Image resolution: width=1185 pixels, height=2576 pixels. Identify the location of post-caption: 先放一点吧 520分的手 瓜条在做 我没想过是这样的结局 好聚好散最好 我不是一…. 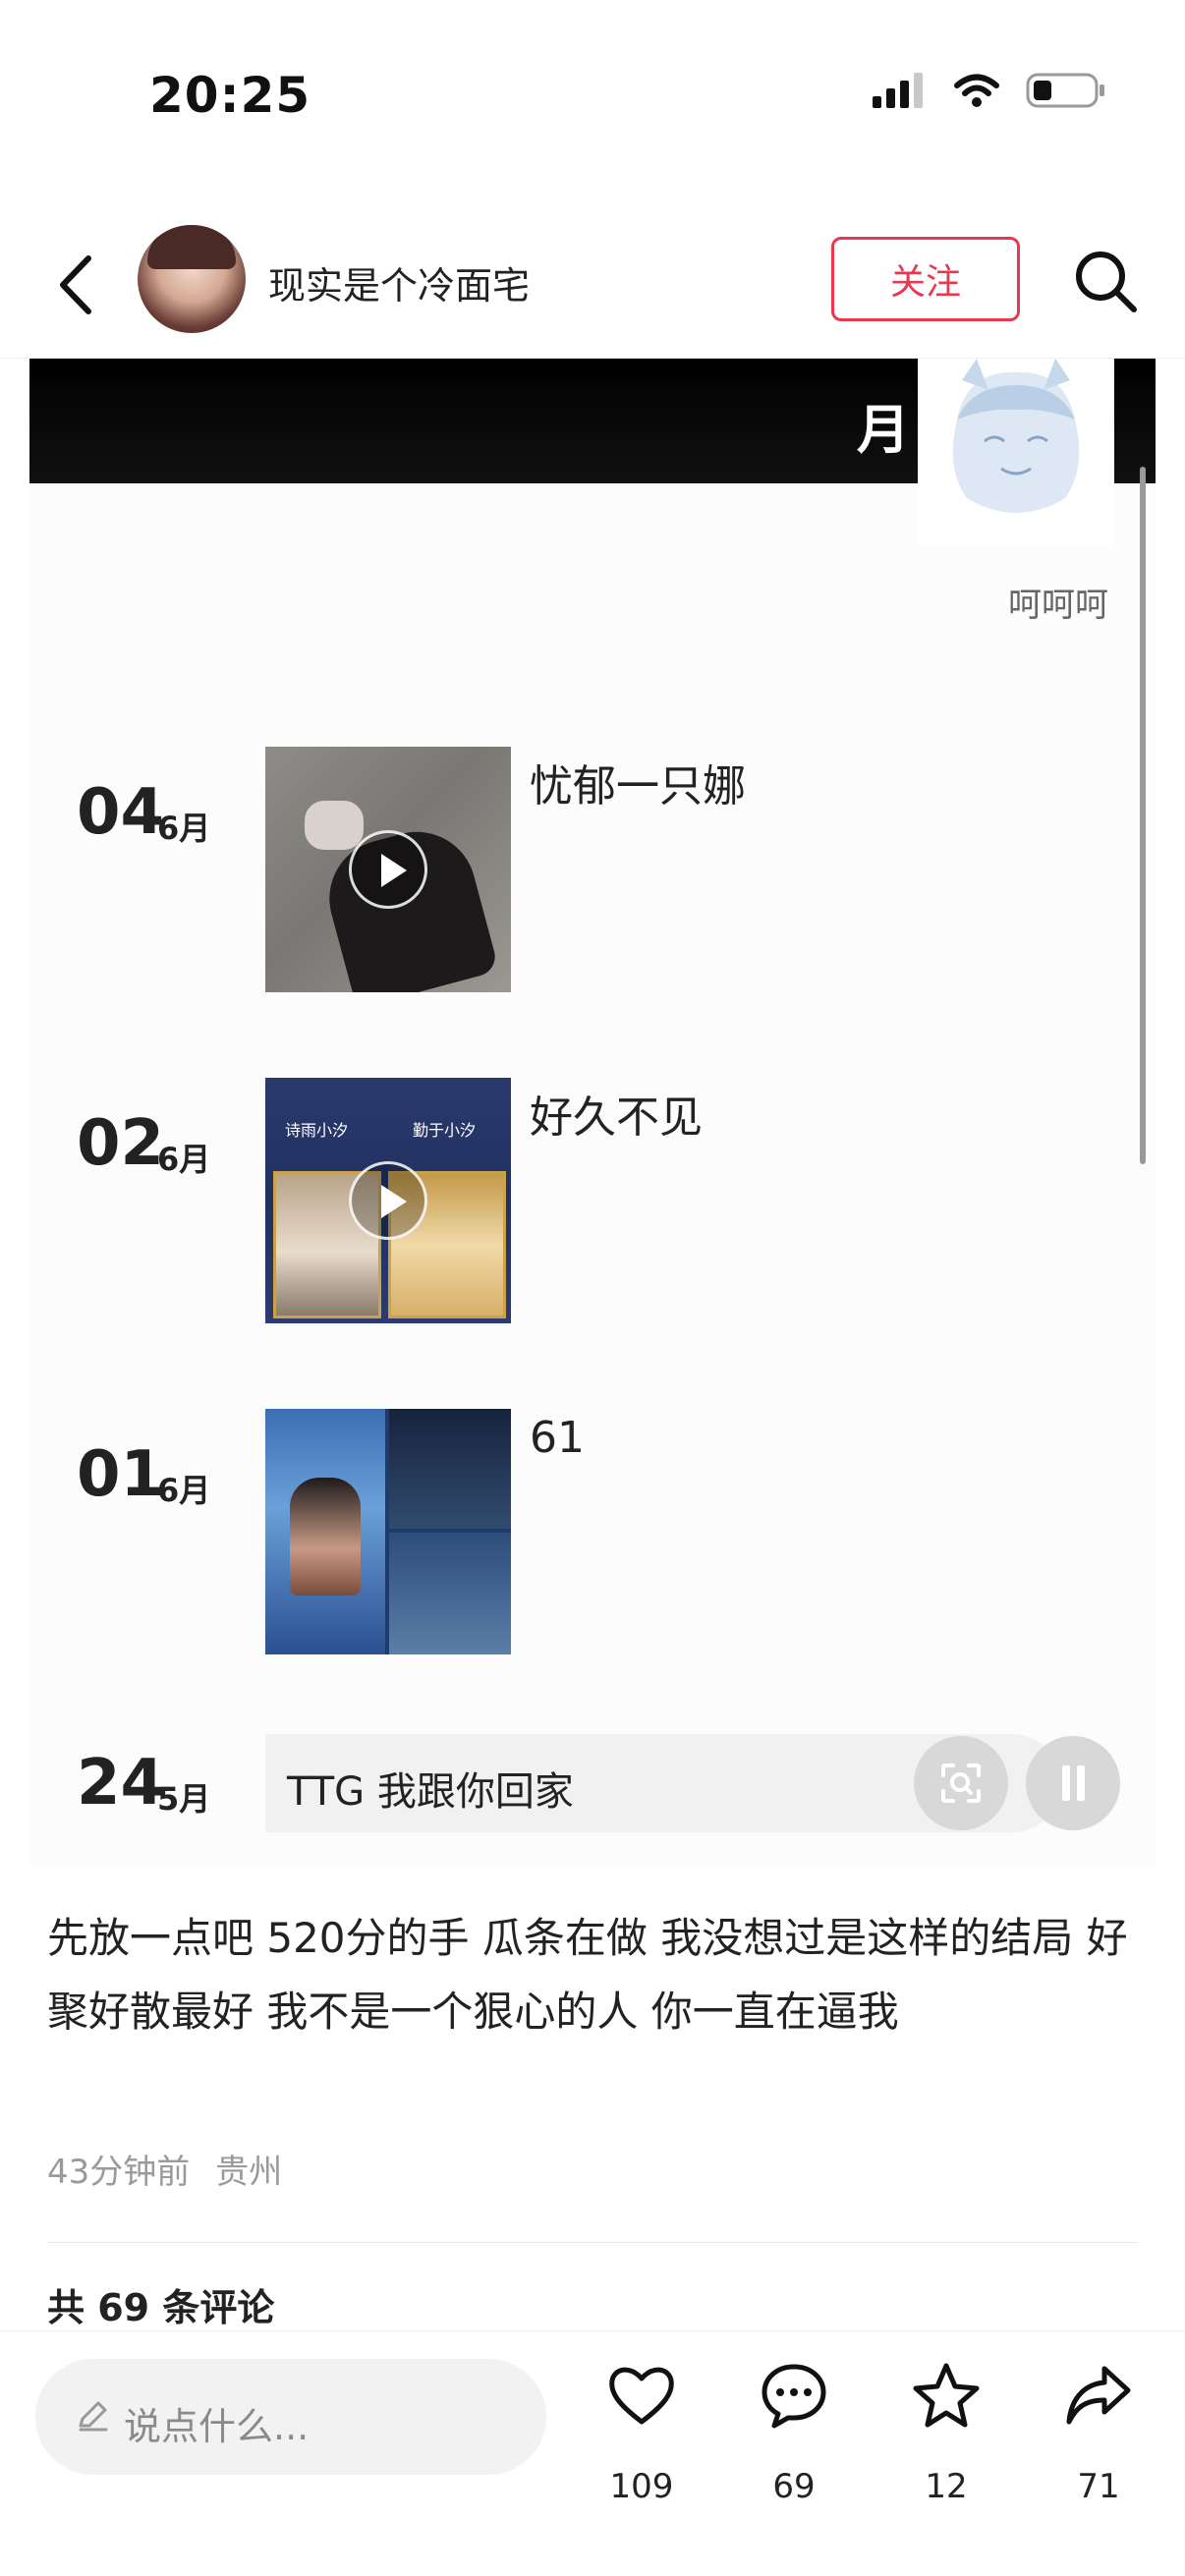
(588, 1975).